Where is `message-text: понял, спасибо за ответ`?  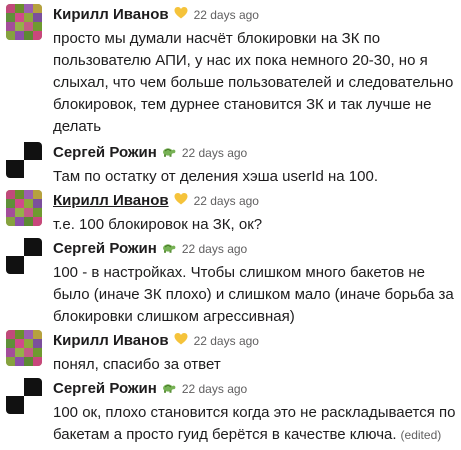
message-text: понял, спасибо за ответ is located at coordinates (137, 364).